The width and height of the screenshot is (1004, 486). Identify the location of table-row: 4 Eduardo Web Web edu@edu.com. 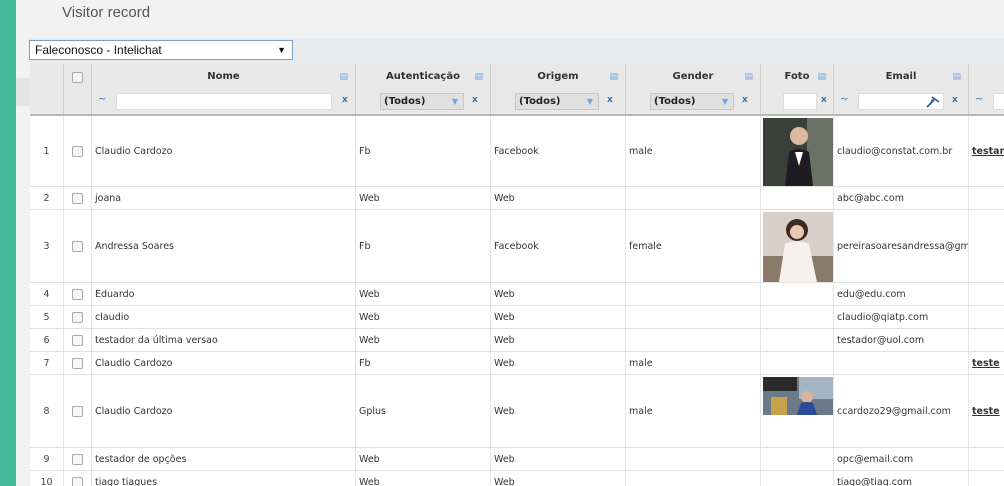
(517, 294).